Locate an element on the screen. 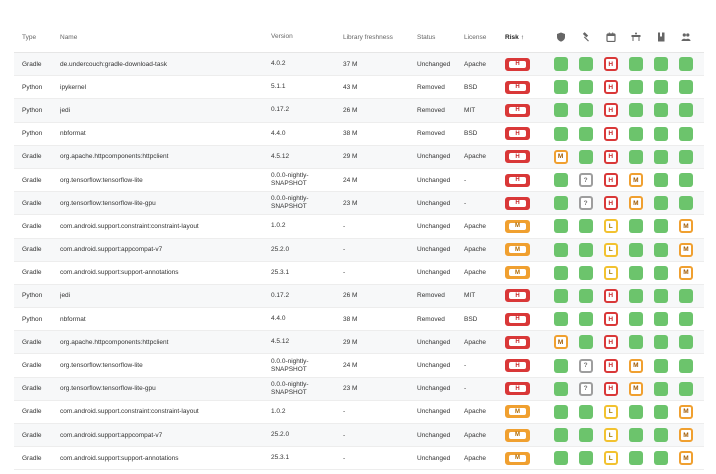 The width and height of the screenshot is (716, 474). header-name: Name is located at coordinates (165, 37).